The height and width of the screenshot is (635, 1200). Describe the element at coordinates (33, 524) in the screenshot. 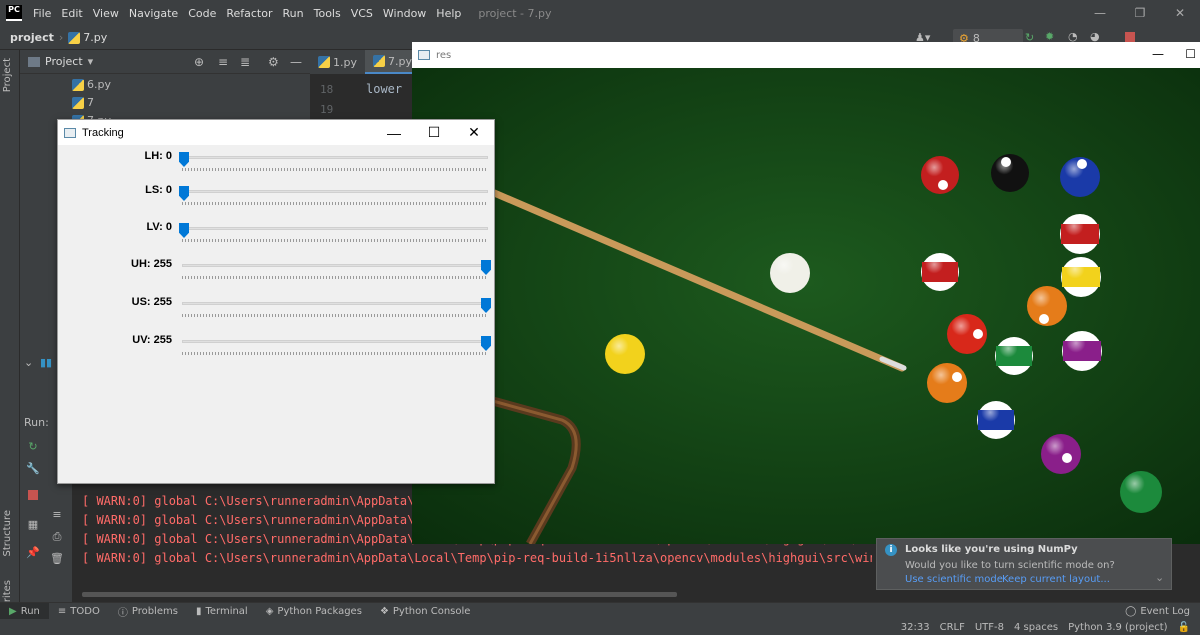

I see `layout-icon: ▦` at that location.